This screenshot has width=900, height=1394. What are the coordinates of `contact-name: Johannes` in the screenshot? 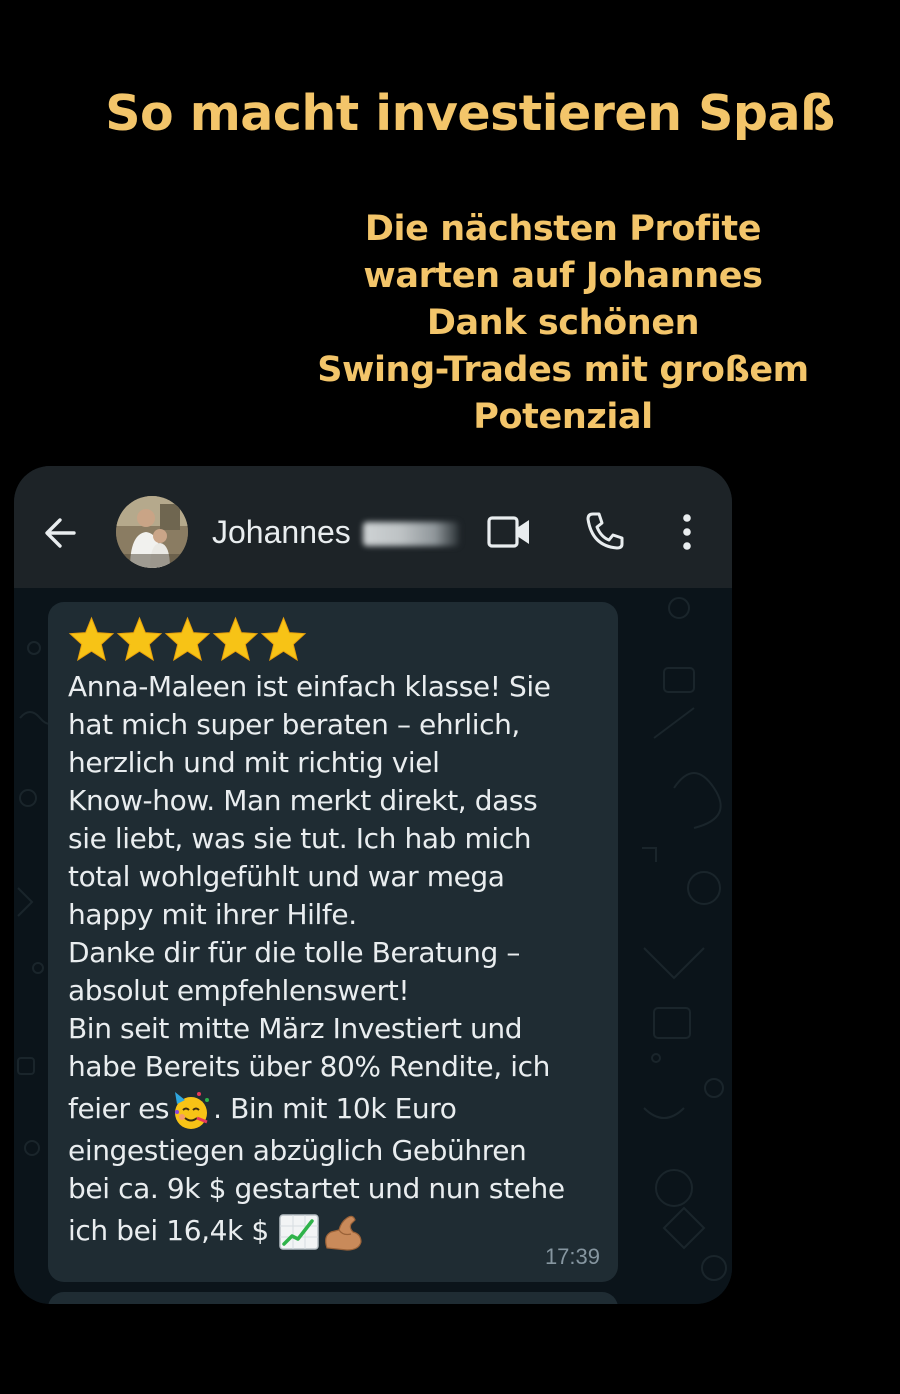 It's located at (281, 532).